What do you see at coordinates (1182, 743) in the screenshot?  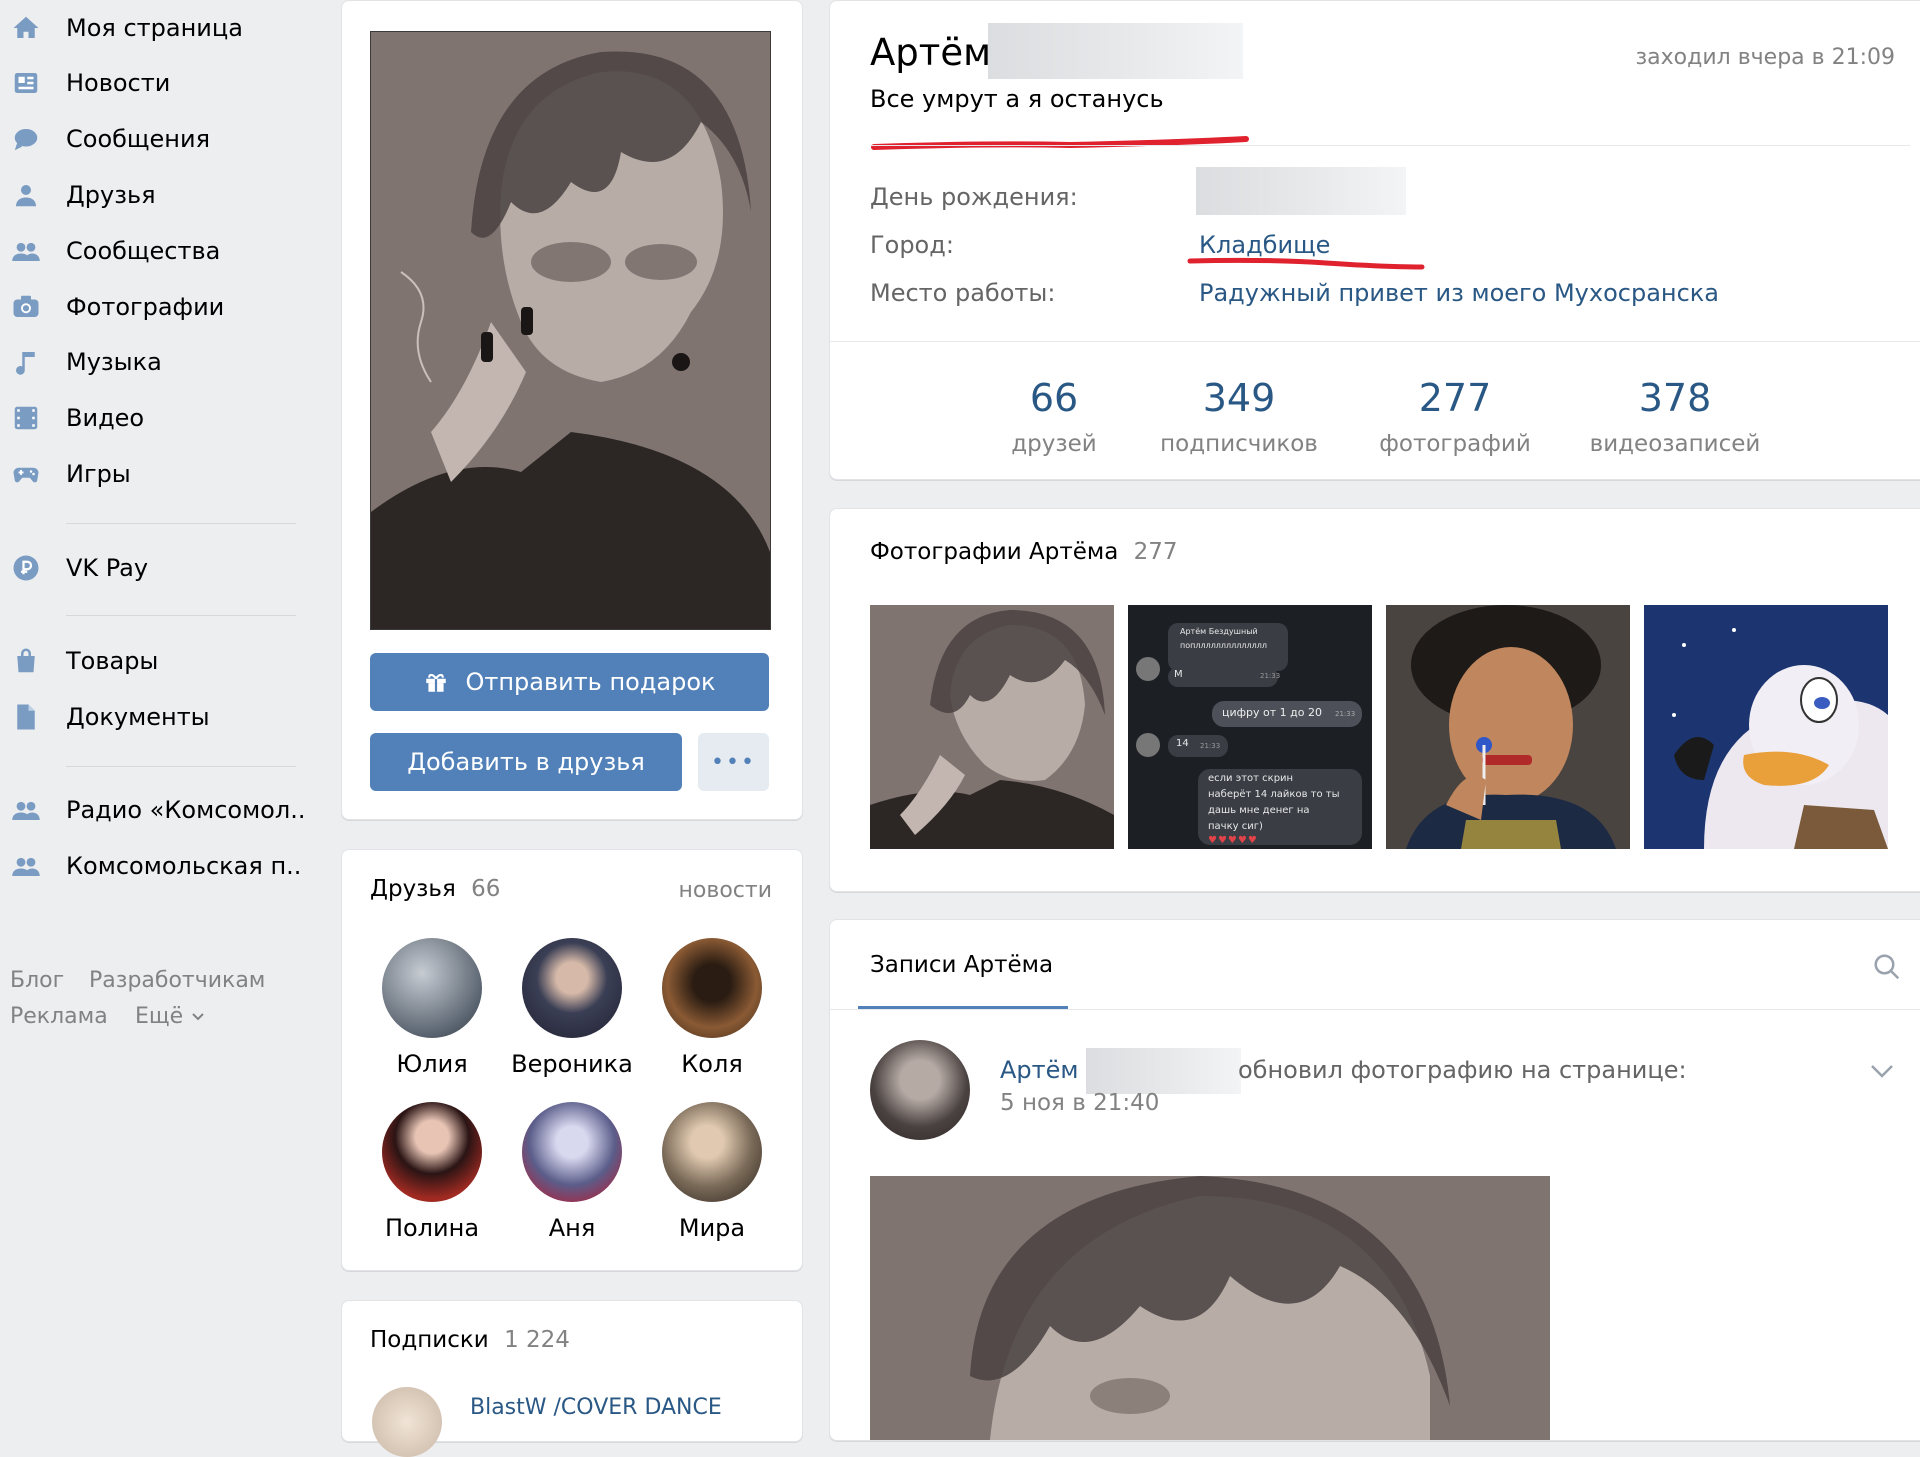 I see `chat-text: 14` at bounding box center [1182, 743].